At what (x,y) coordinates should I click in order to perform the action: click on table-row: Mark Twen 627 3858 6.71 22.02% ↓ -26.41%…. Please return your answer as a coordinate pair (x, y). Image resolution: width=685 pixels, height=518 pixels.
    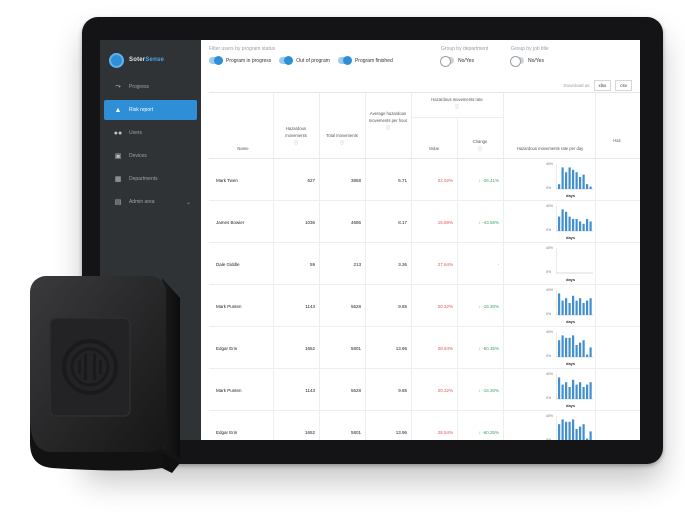
    Looking at the image, I should click on (424, 180).